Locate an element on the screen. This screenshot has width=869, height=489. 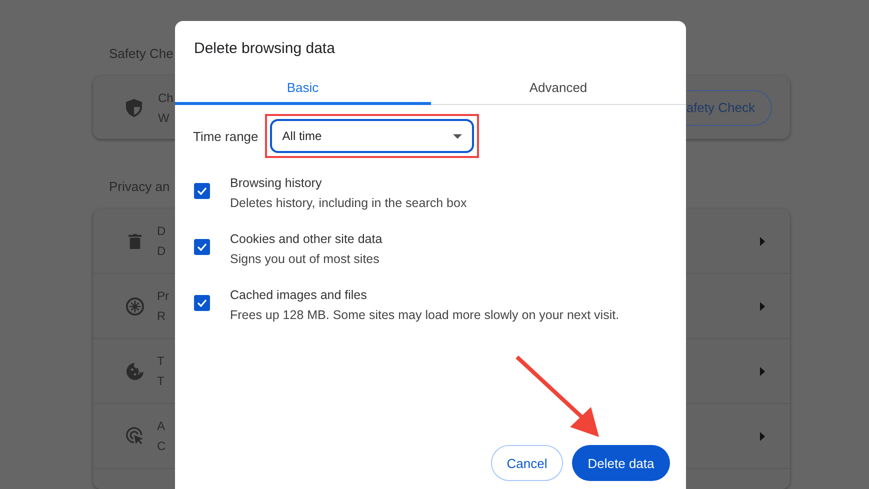
tab: Basic is located at coordinates (302, 89).